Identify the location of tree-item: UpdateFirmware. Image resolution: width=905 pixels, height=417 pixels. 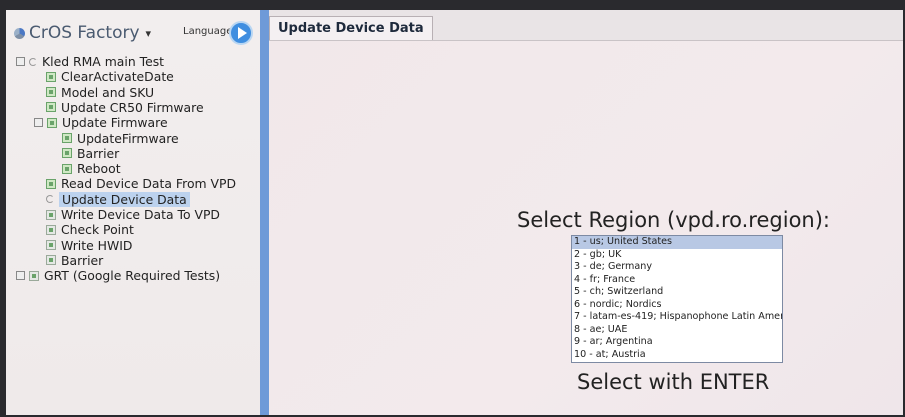
(120, 138).